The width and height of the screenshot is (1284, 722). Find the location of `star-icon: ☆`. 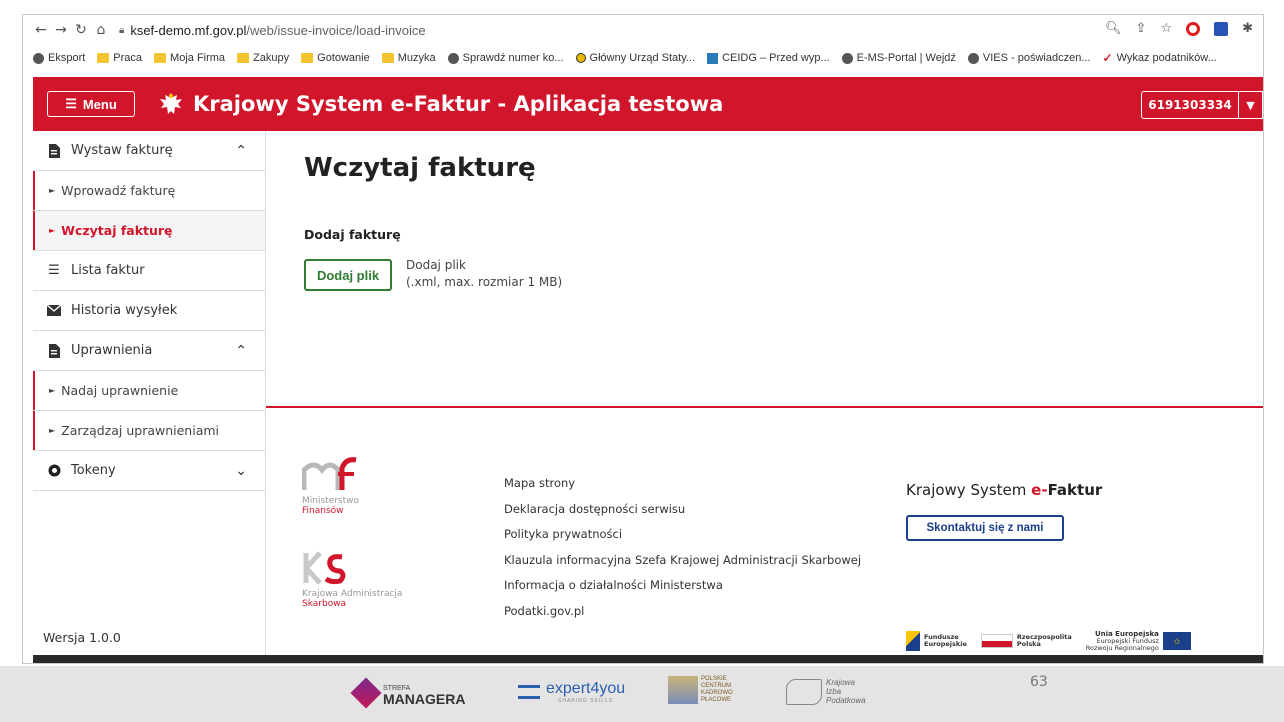

star-icon: ☆ is located at coordinates (1166, 28).